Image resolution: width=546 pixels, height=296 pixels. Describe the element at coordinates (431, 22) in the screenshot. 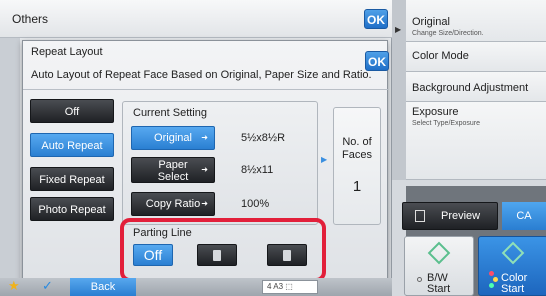

I see `original-item-title: Original` at that location.